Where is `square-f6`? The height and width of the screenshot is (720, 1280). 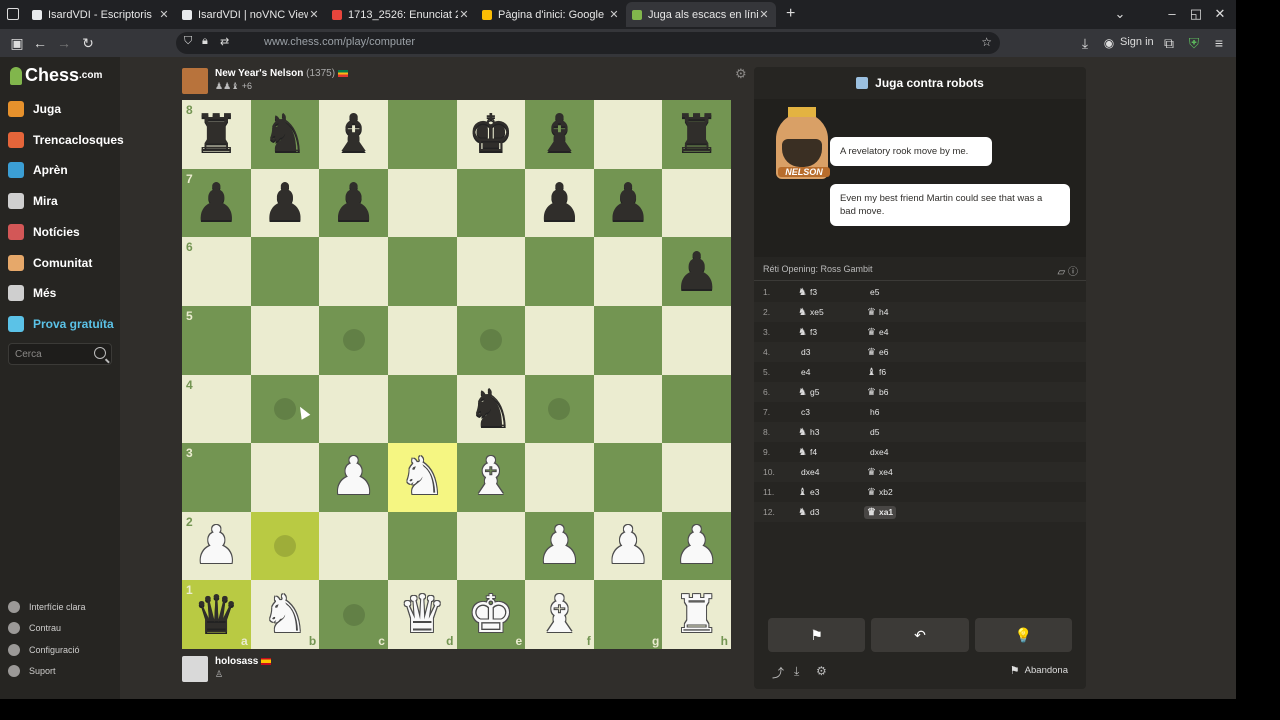 square-f6 is located at coordinates (559, 271).